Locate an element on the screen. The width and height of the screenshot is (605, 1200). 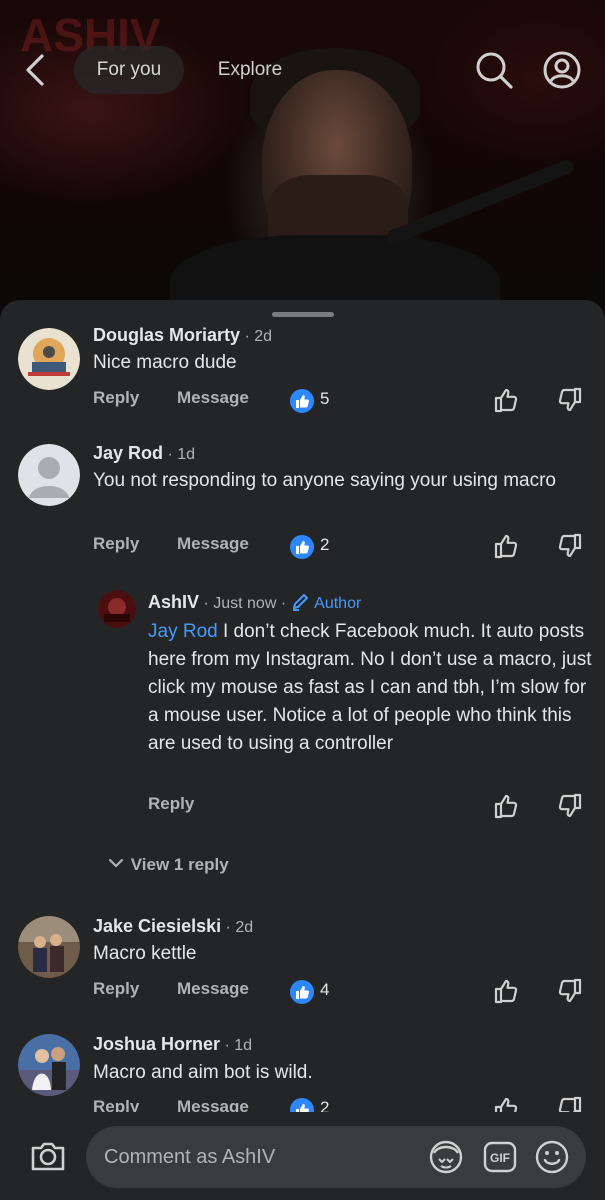
comment-actions: Reply Message 2 is located at coordinates (302, 547).